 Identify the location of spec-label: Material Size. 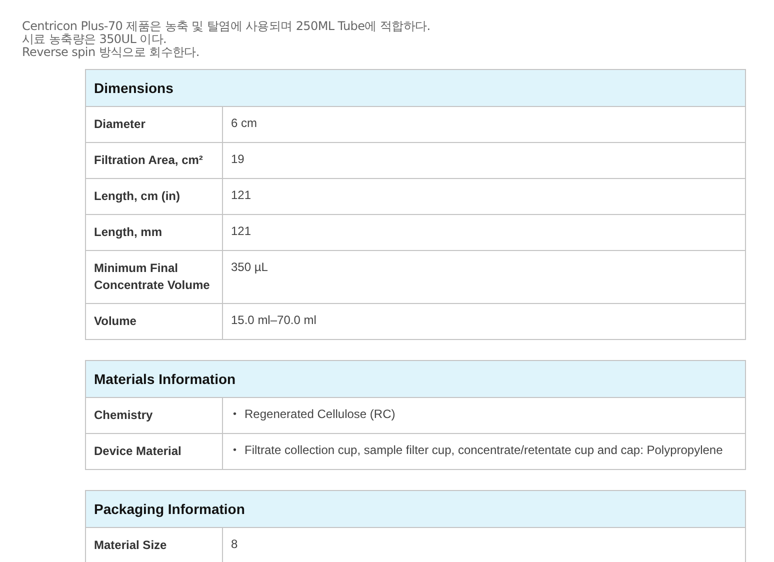
(154, 545).